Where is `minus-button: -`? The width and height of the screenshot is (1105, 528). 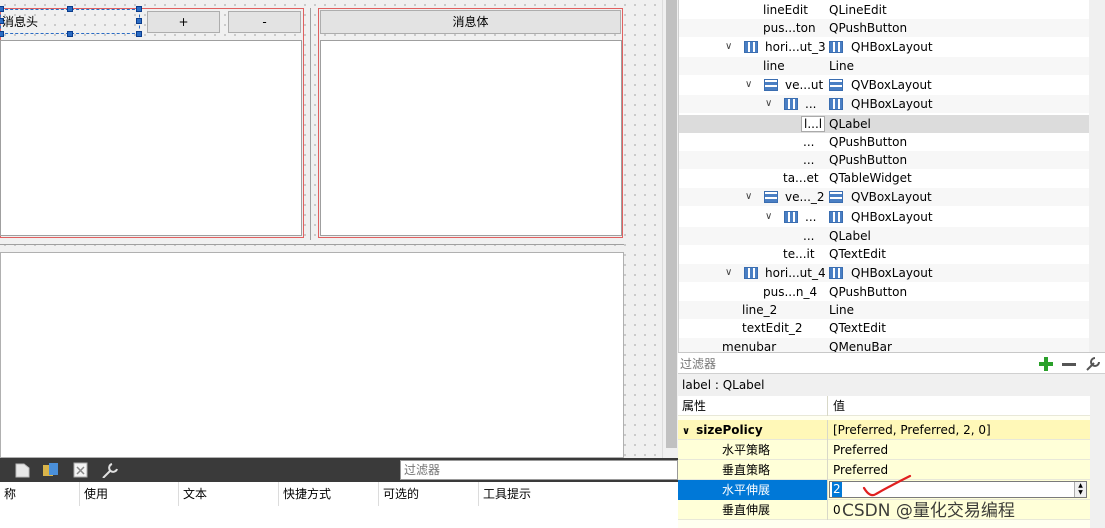
minus-button: - is located at coordinates (264, 22).